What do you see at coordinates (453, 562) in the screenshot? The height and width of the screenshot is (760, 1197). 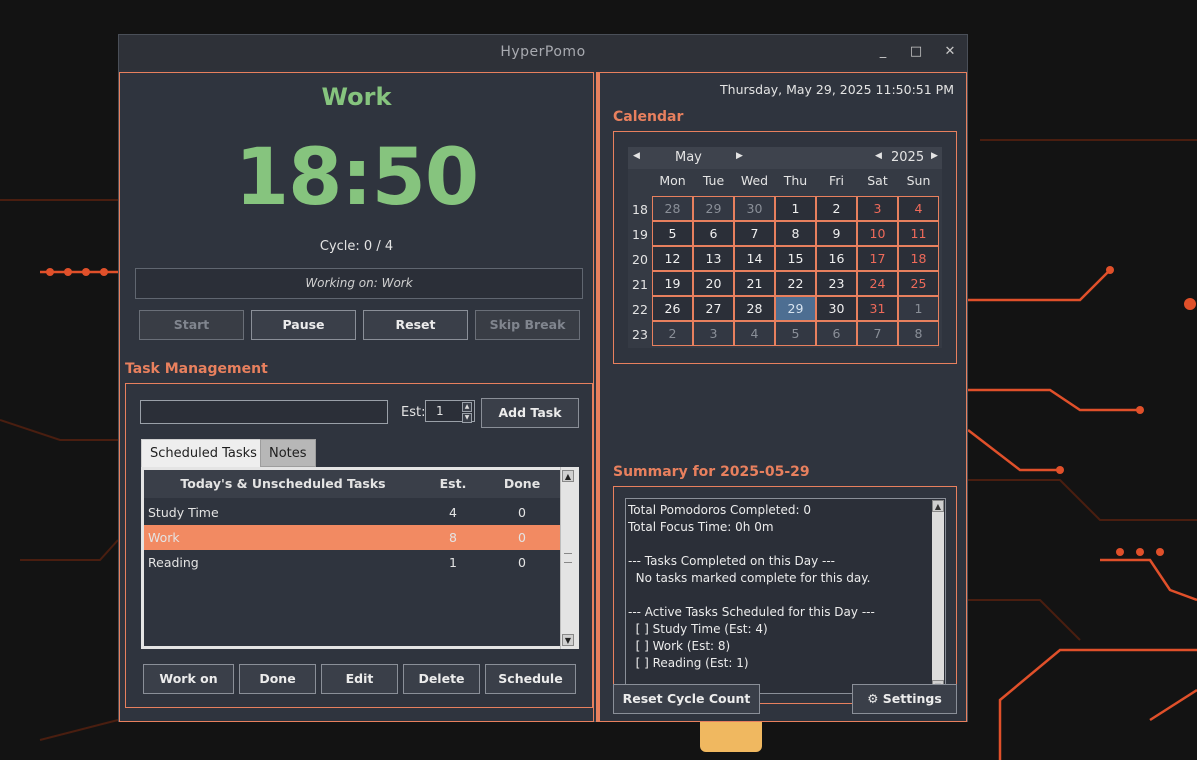 I see `task-est: 1` at bounding box center [453, 562].